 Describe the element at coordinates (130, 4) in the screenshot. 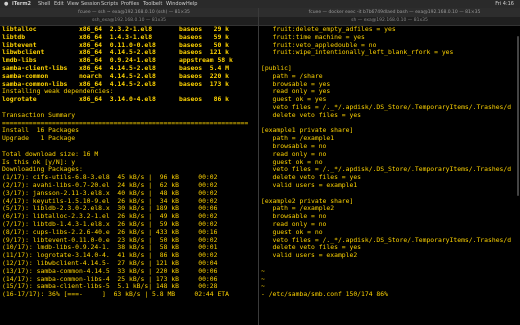

I see `menu-profiles: Profiles` at that location.